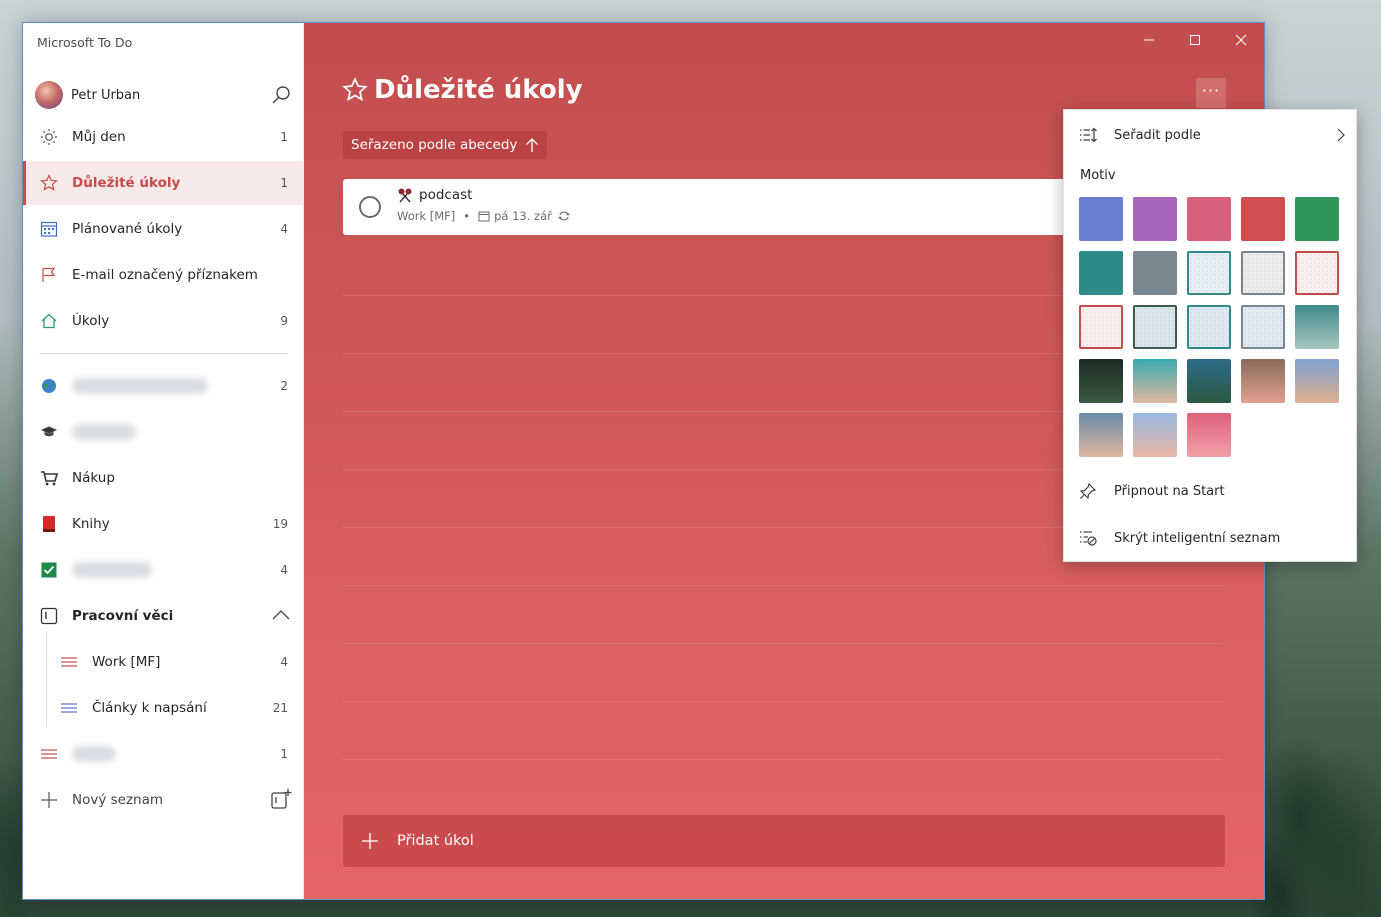 The height and width of the screenshot is (917, 1381). What do you see at coordinates (281, 95) in the screenshot?
I see `search-icon` at bounding box center [281, 95].